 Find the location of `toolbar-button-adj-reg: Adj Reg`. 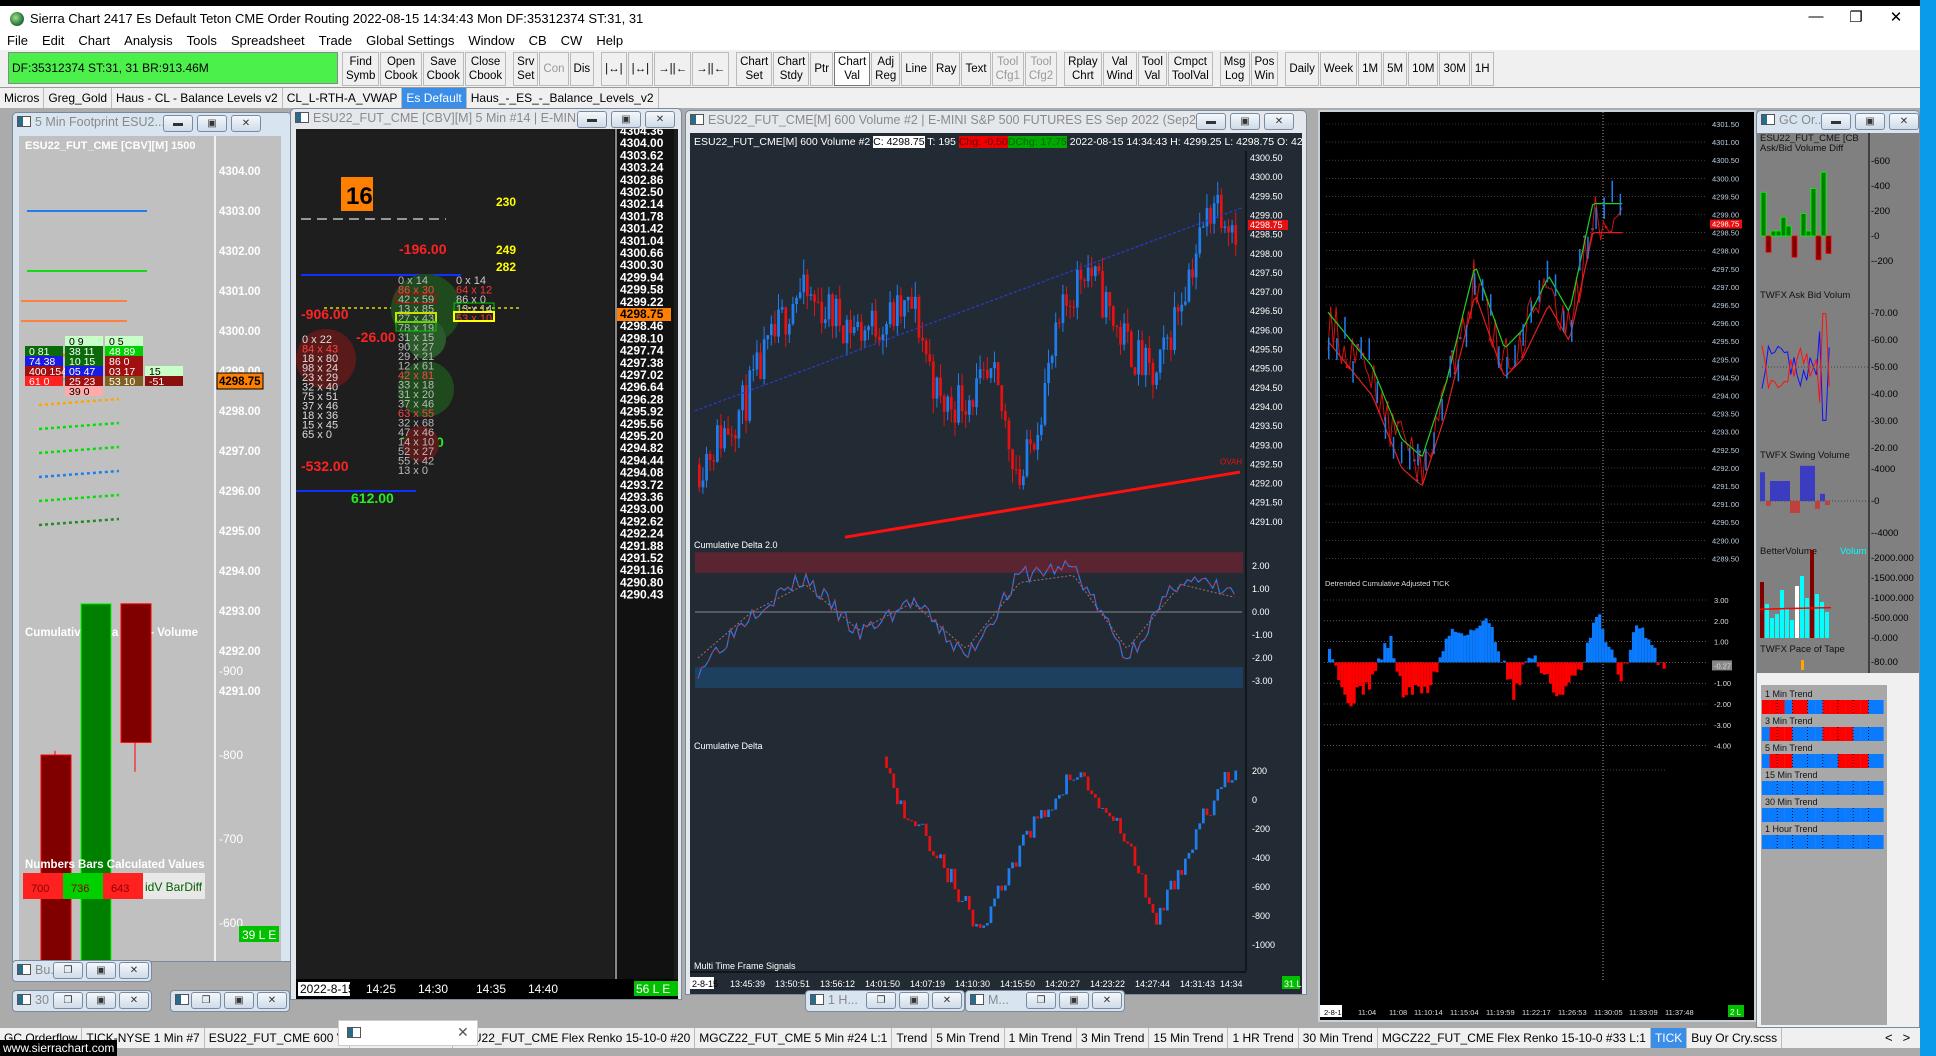

toolbar-button-adj-reg: Adj Reg is located at coordinates (886, 69).